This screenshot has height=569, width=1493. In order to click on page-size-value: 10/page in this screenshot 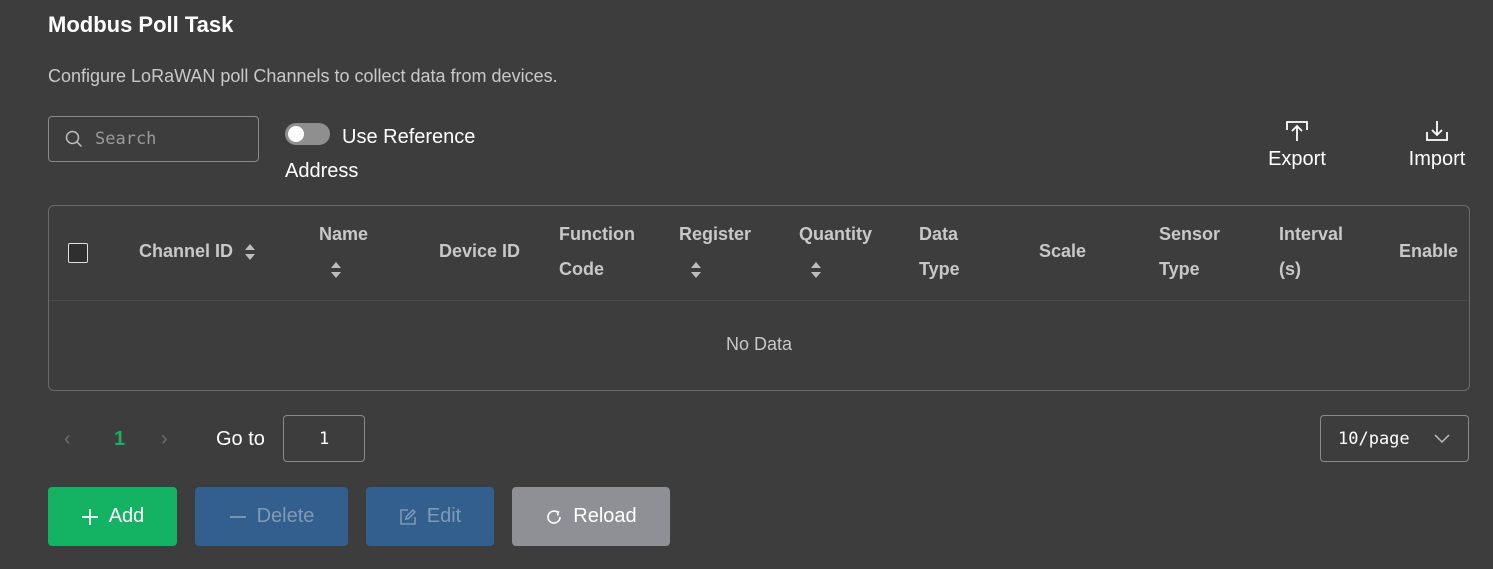, I will do `click(1374, 438)`.